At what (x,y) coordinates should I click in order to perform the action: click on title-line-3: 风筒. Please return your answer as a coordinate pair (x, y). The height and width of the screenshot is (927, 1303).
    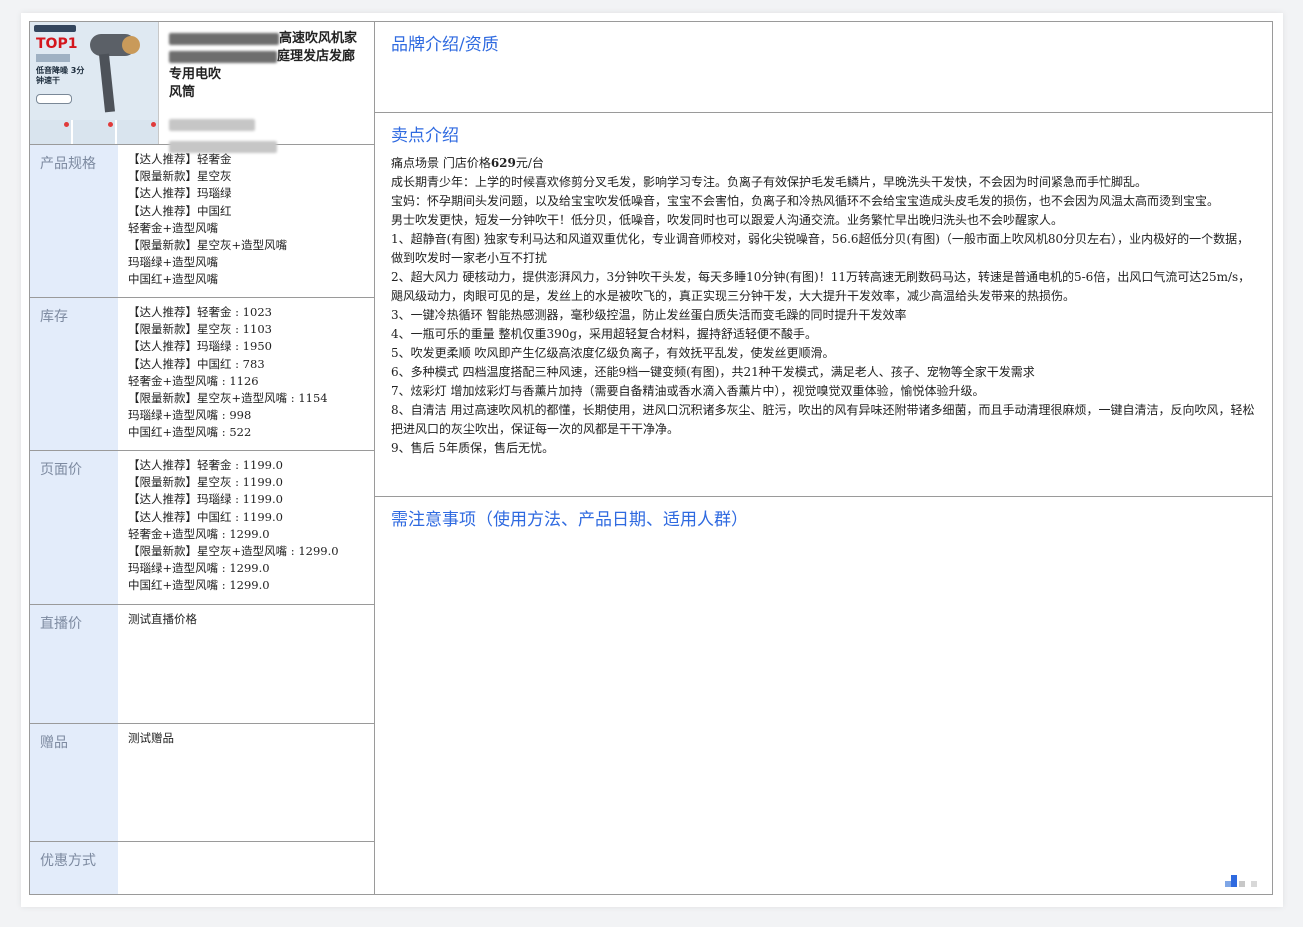
    Looking at the image, I should click on (182, 92).